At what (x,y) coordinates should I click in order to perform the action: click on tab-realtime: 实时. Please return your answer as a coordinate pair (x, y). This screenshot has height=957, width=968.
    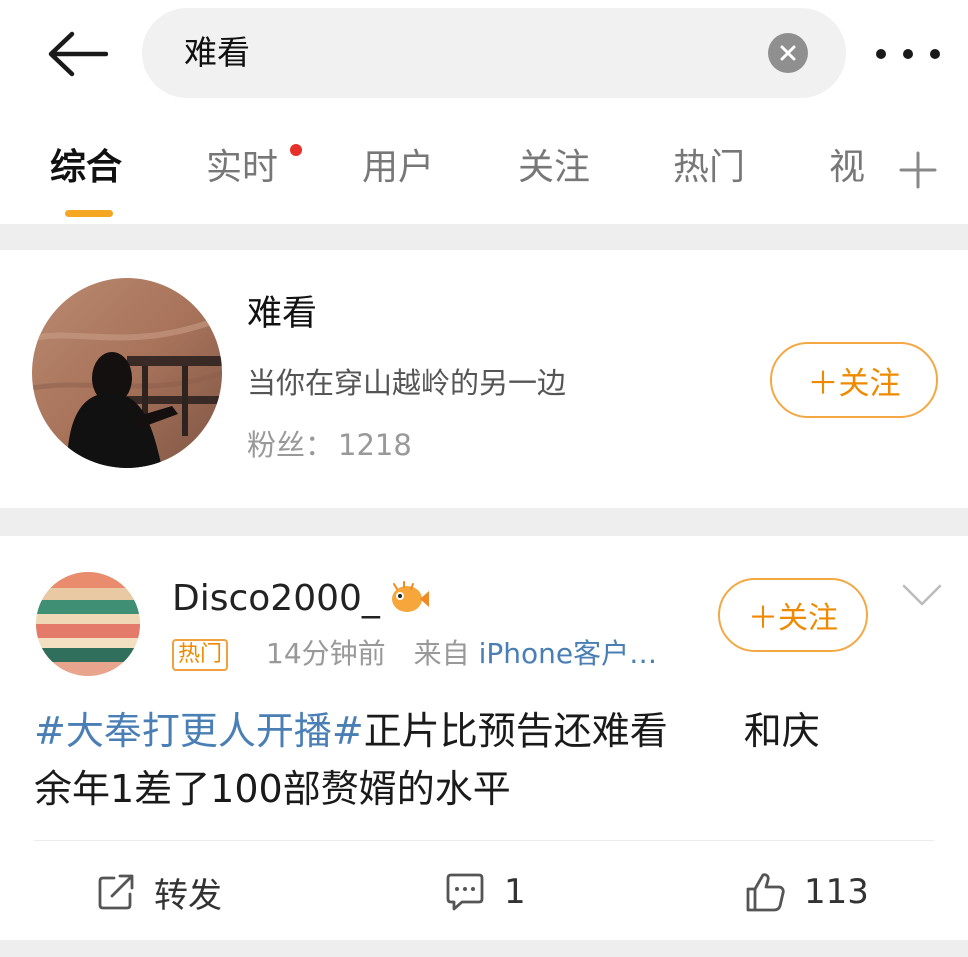
    Looking at the image, I should click on (242, 168).